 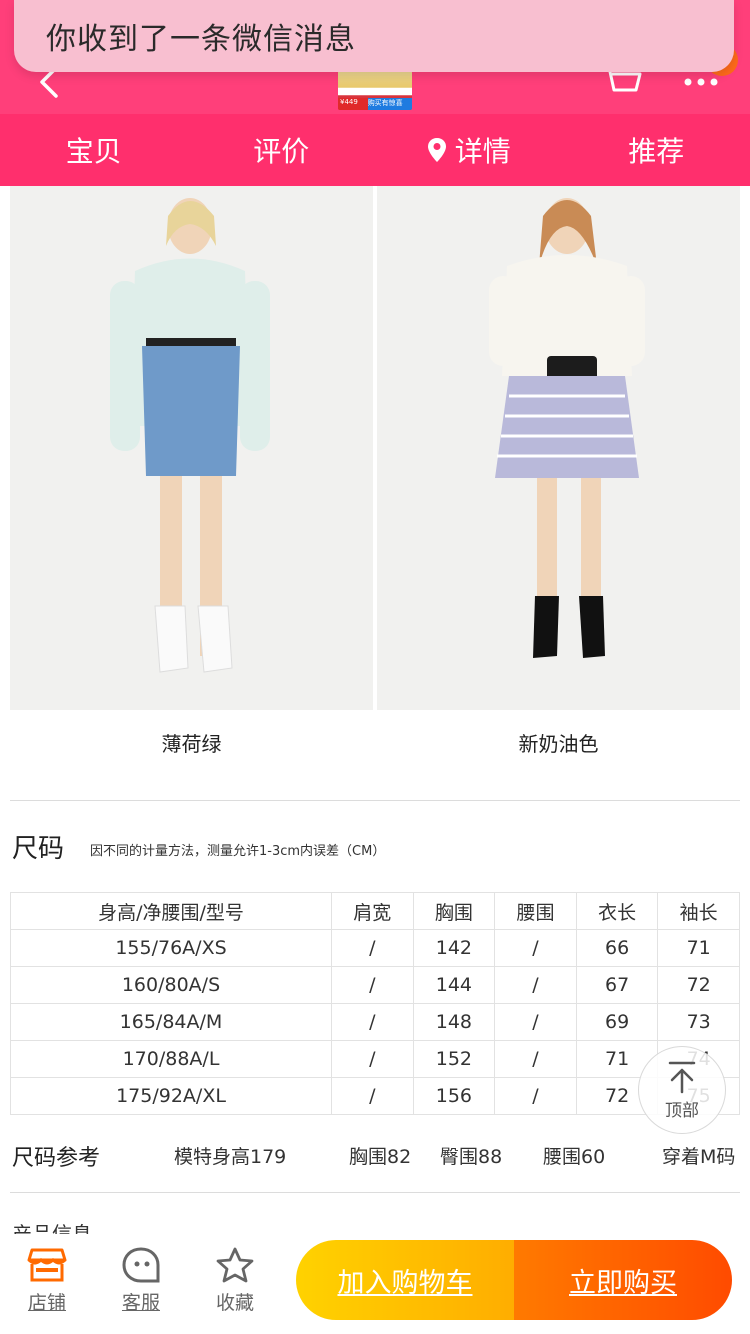 What do you see at coordinates (454, 985) in the screenshot?
I see `table-cell: 144` at bounding box center [454, 985].